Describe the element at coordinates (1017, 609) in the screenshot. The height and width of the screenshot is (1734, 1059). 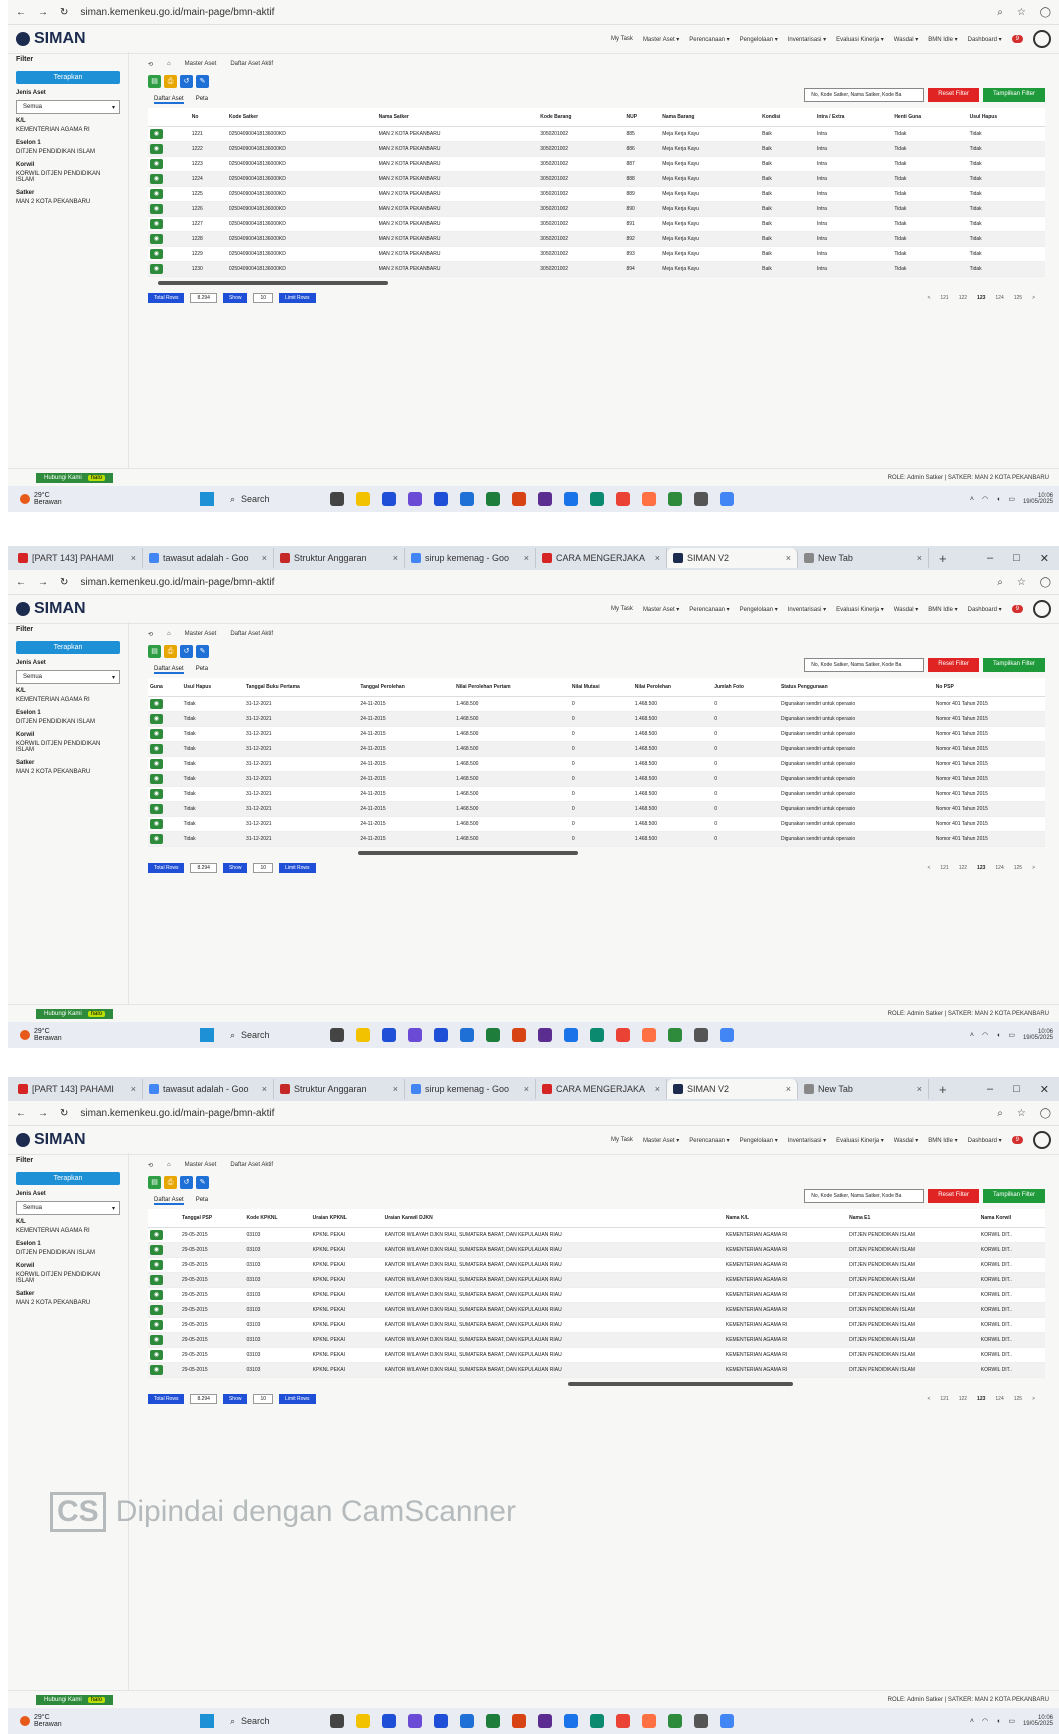
I see `notification-badge: 9` at that location.